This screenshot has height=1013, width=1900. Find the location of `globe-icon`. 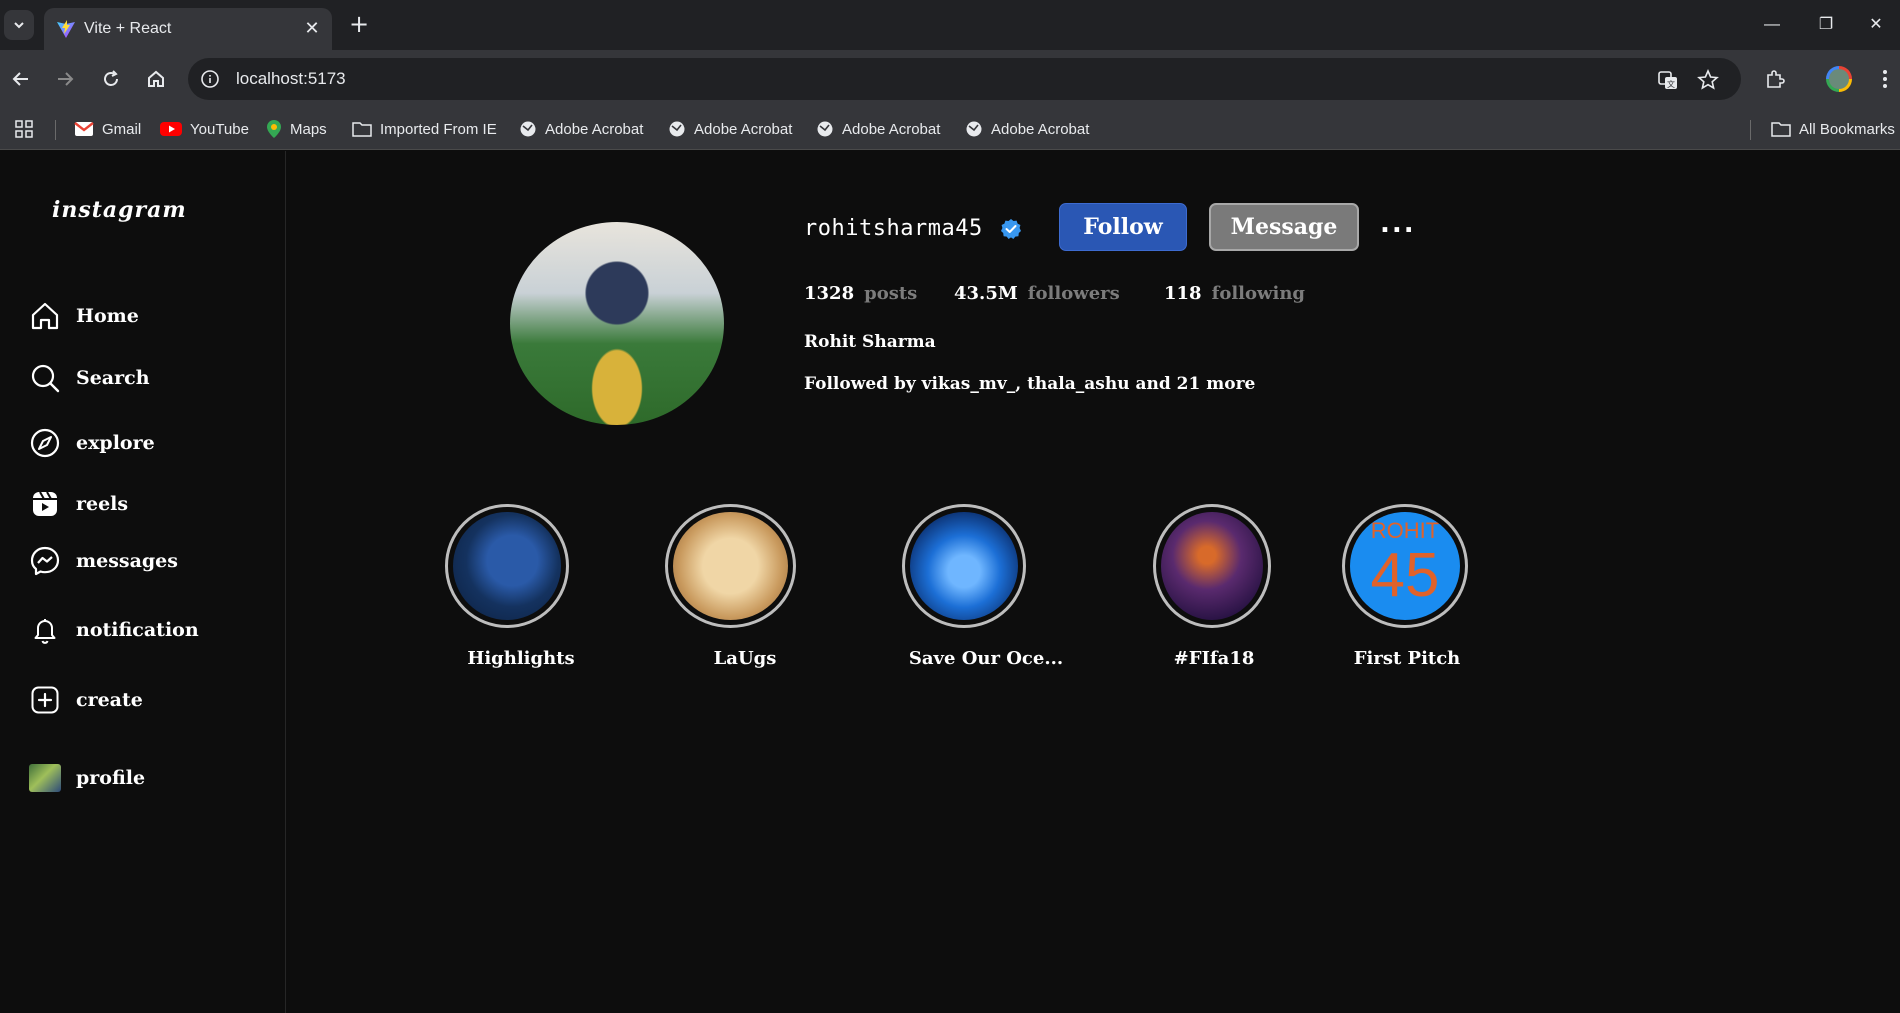

globe-icon is located at coordinates (528, 129).